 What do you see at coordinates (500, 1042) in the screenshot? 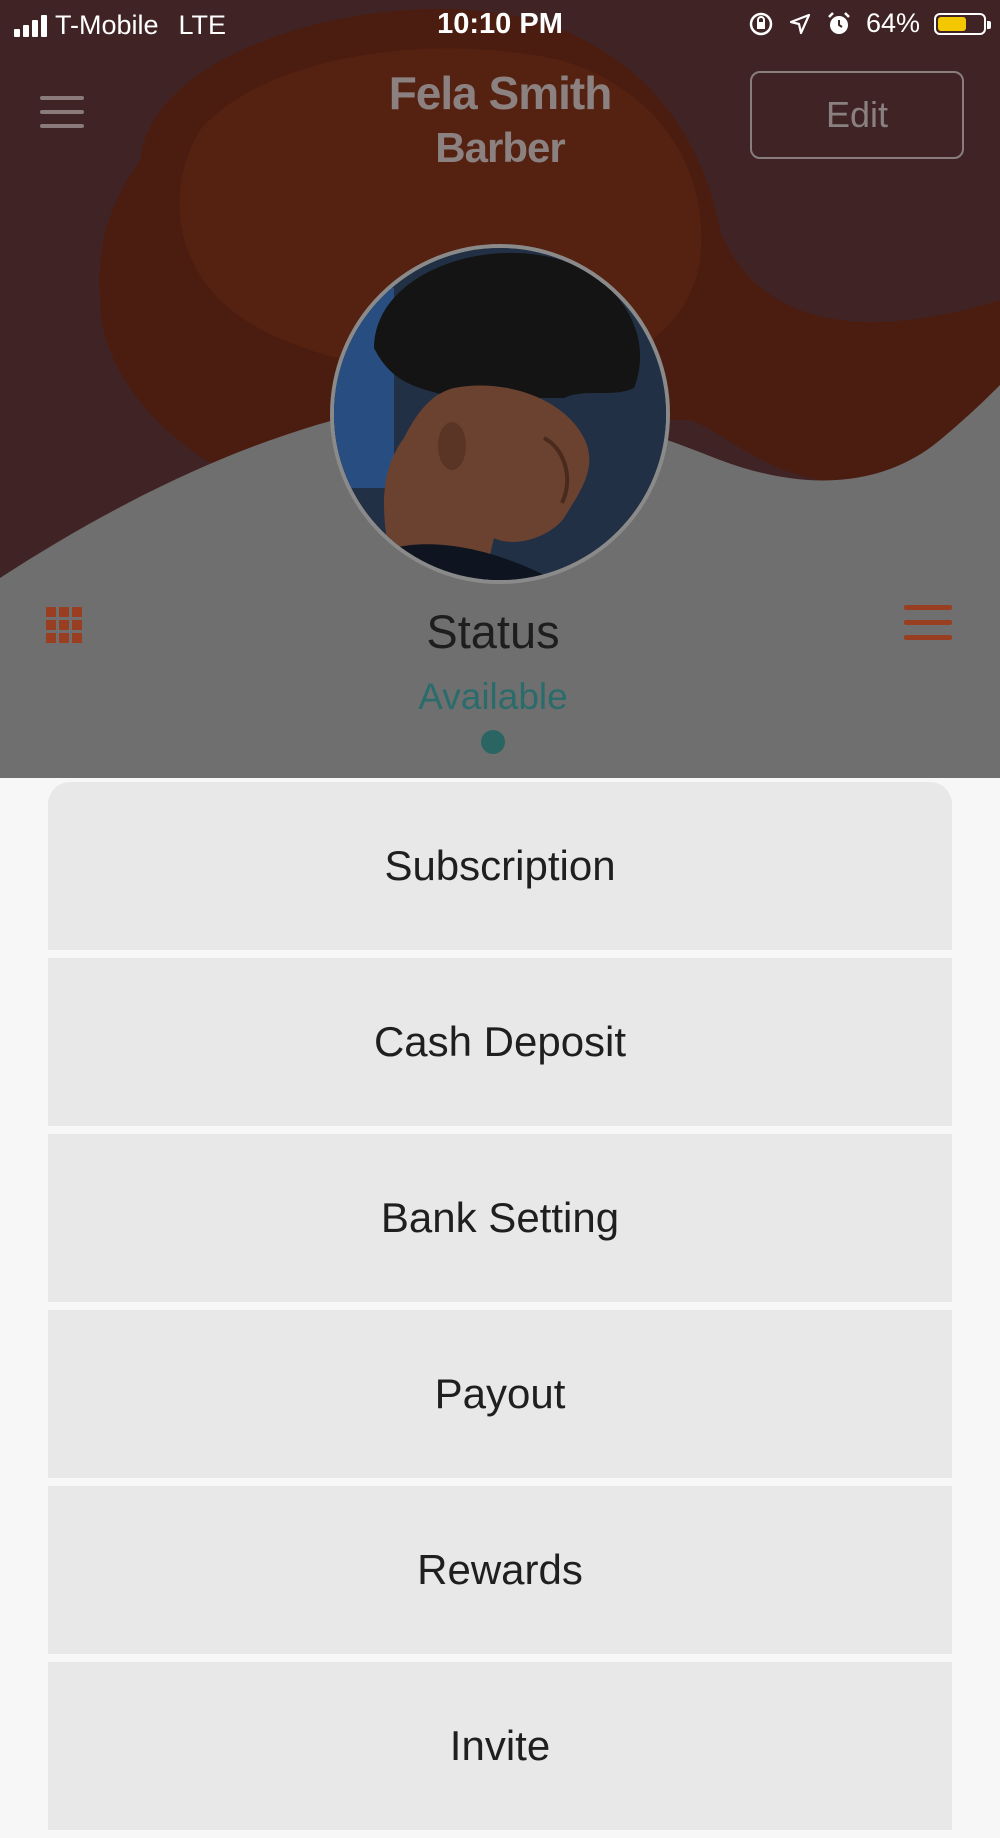
I see `menu-item-cash-deposit: Cash Deposit` at bounding box center [500, 1042].